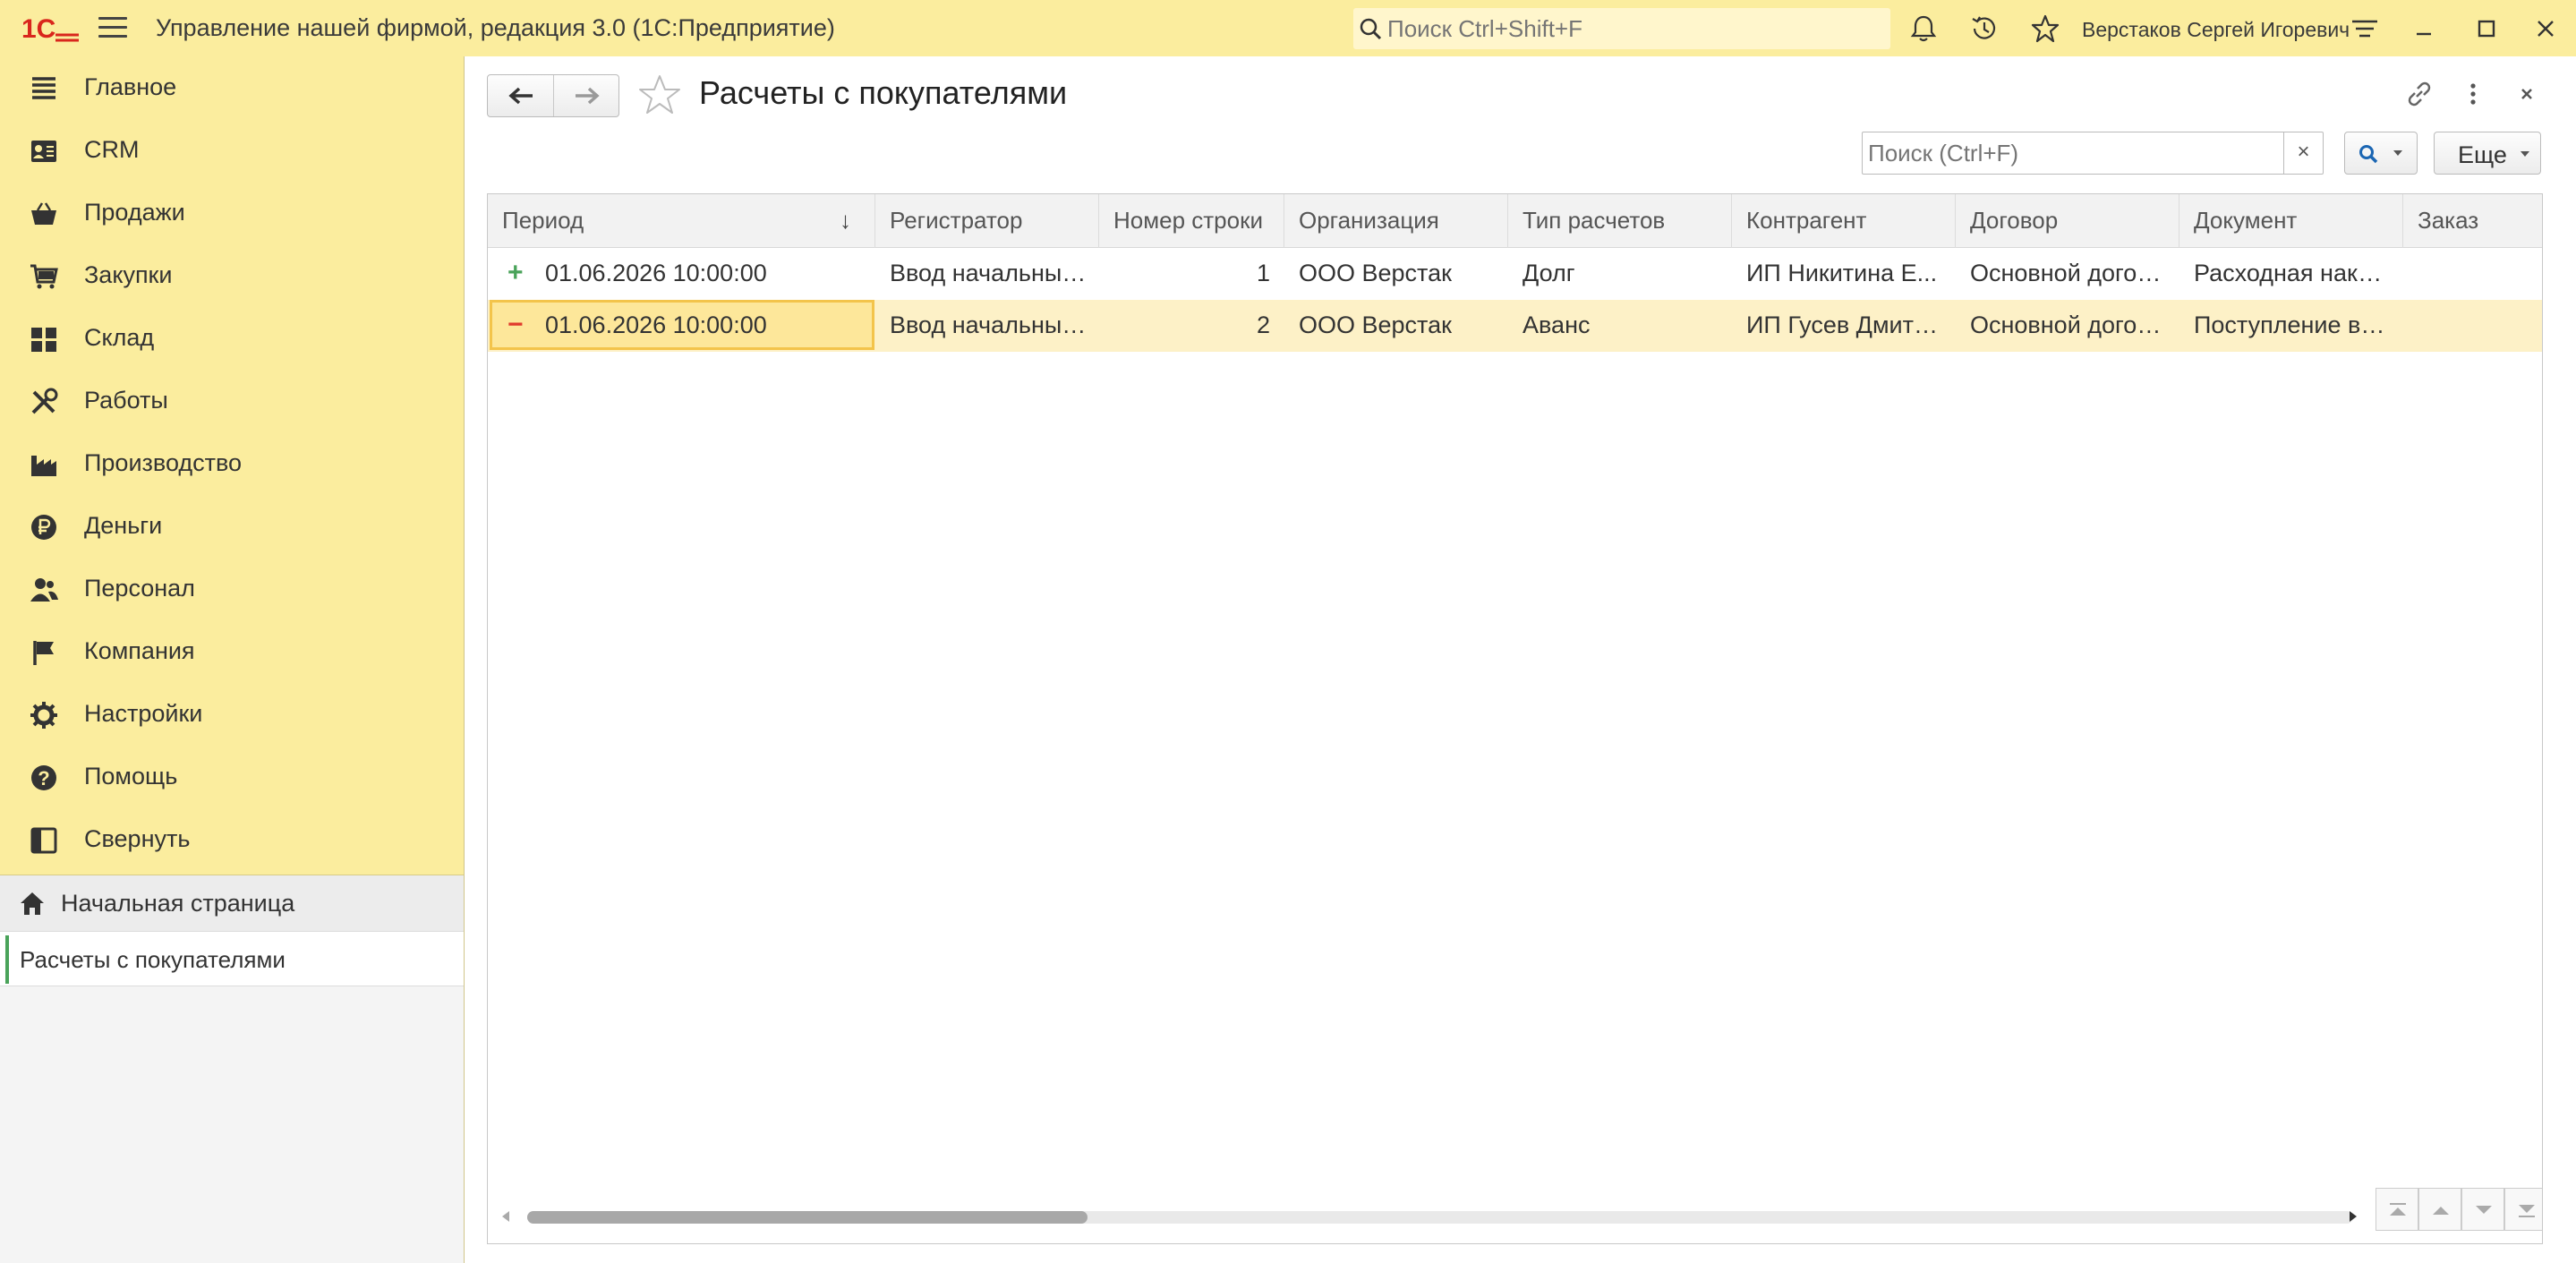 The width and height of the screenshot is (2576, 1263). I want to click on link-icon, so click(2419, 94).